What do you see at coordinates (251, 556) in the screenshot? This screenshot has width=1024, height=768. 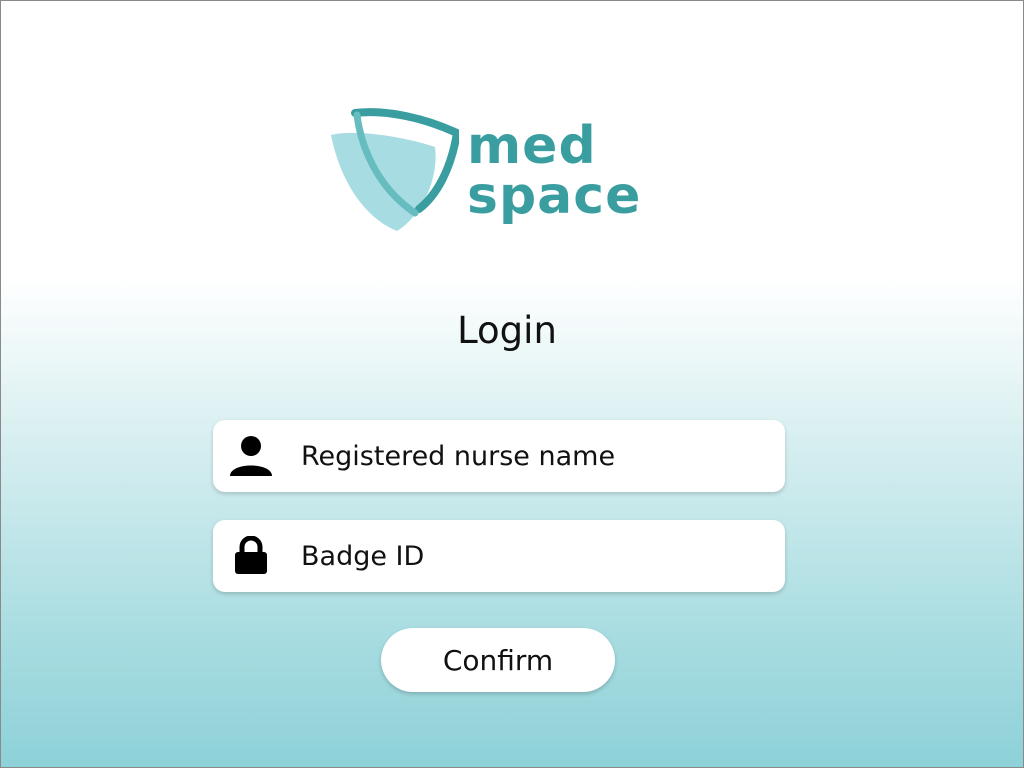 I see `lock-icon` at bounding box center [251, 556].